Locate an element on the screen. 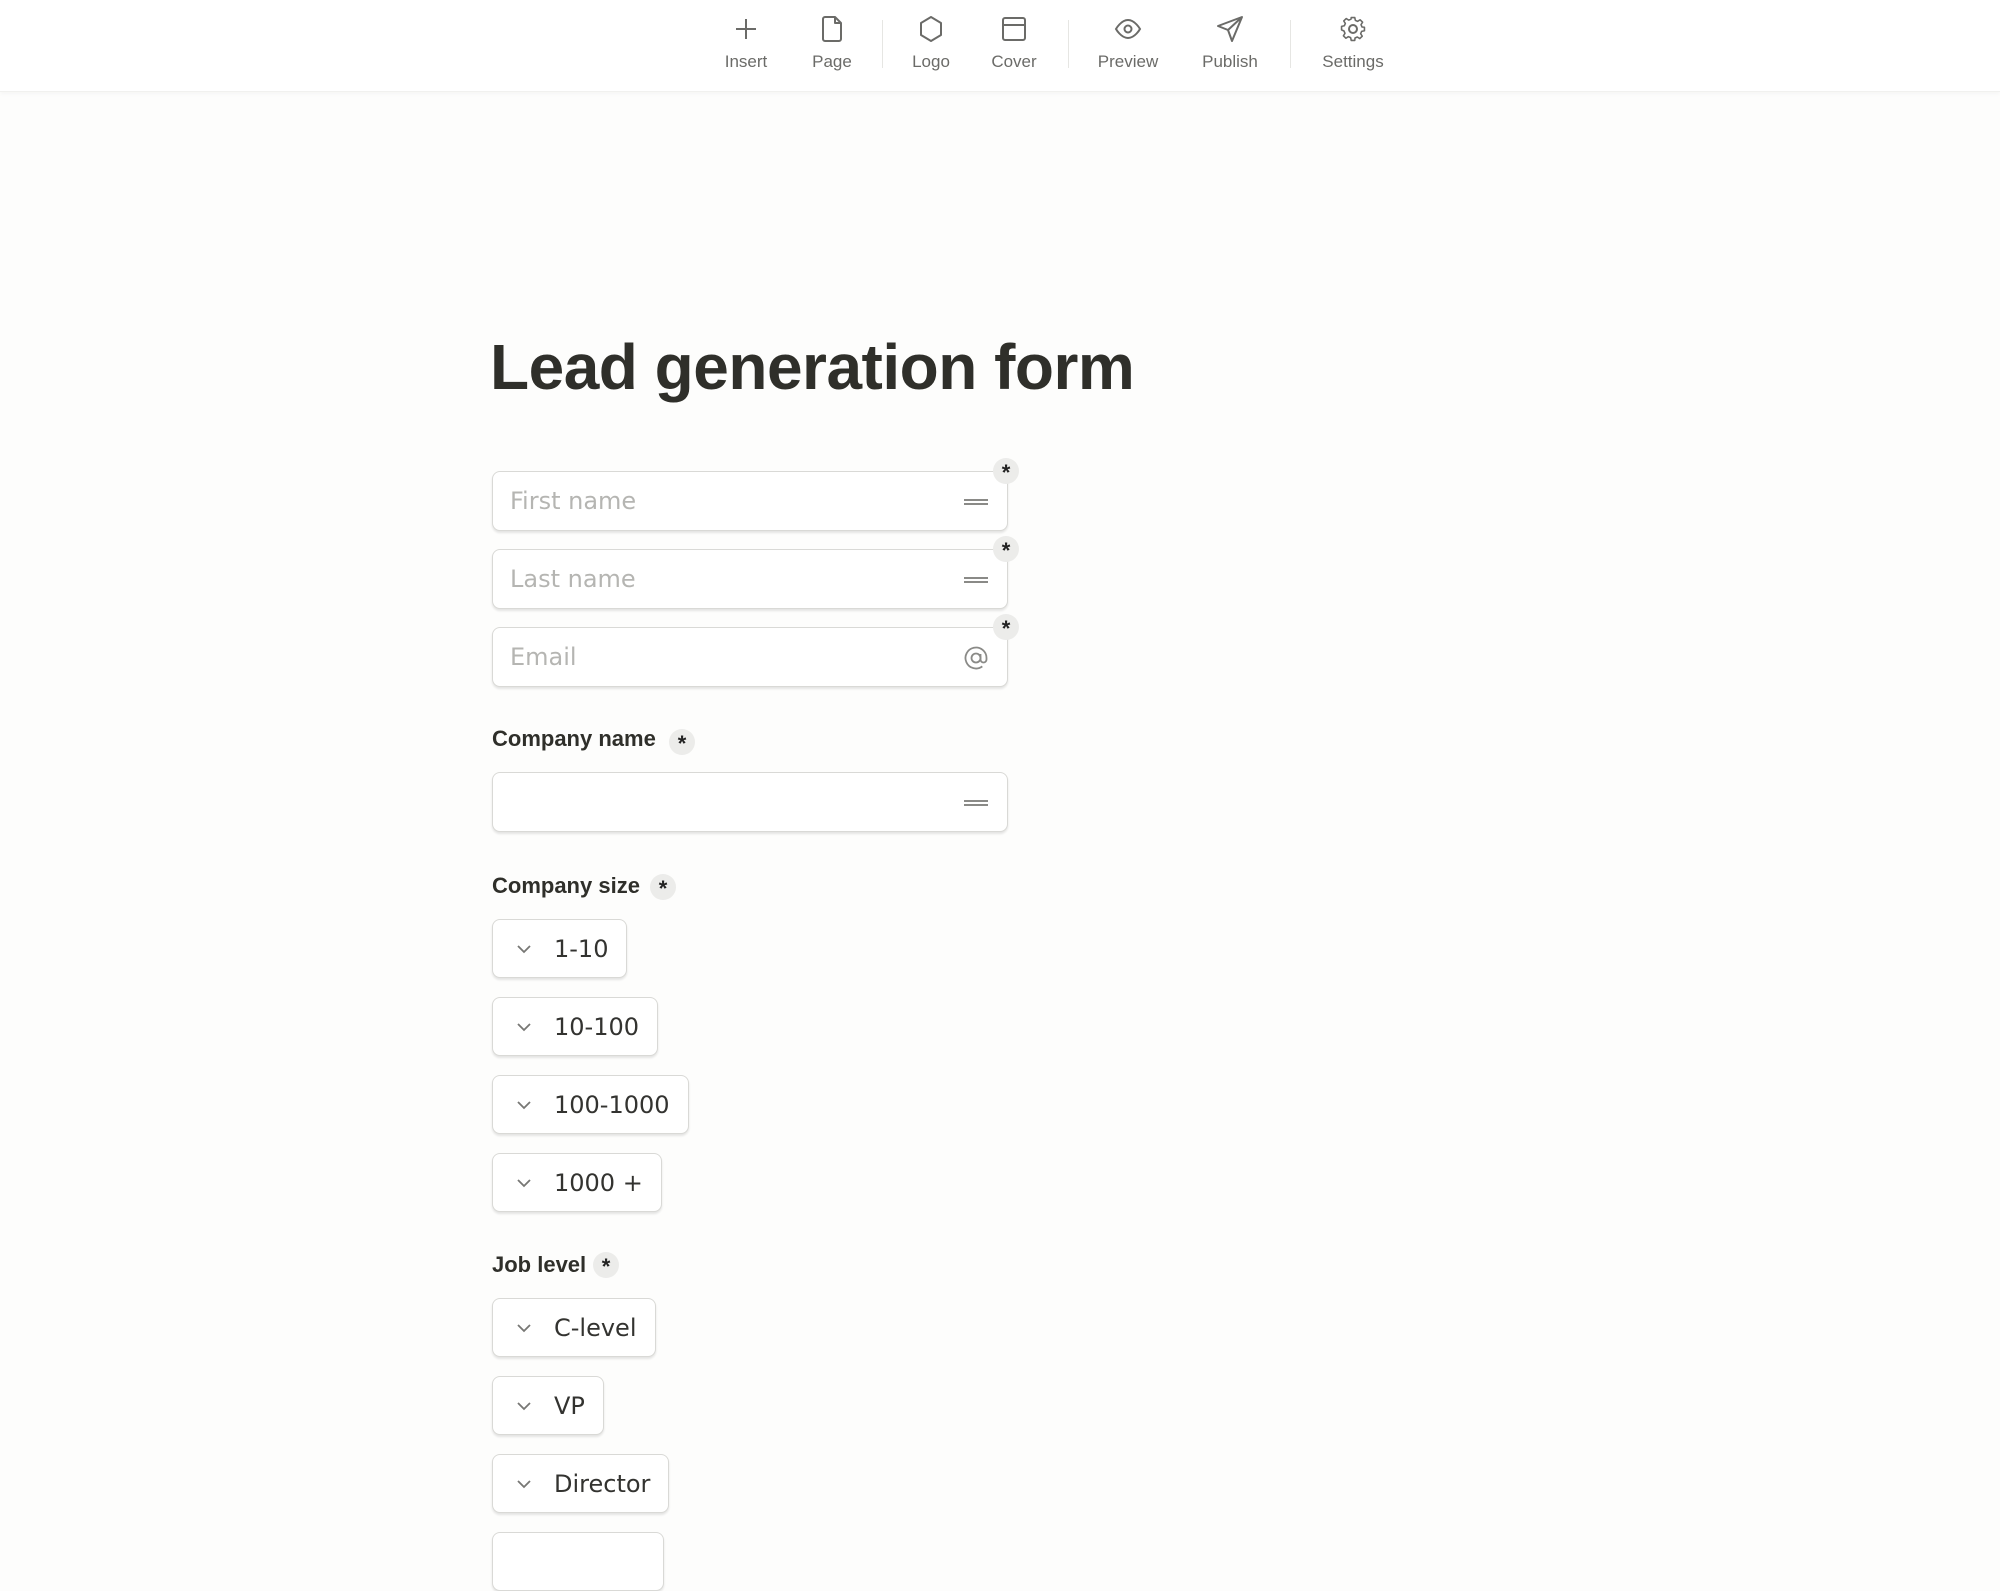  settings-label: Settings is located at coordinates (1353, 61).